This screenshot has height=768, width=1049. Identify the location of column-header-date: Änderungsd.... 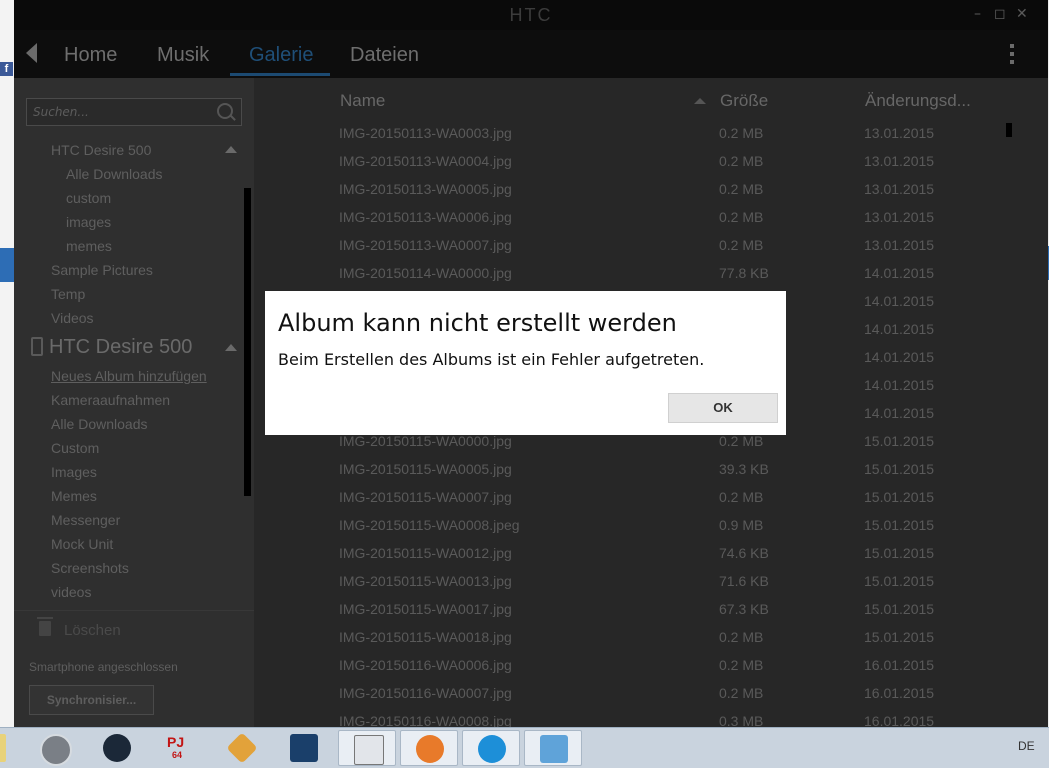
(918, 101).